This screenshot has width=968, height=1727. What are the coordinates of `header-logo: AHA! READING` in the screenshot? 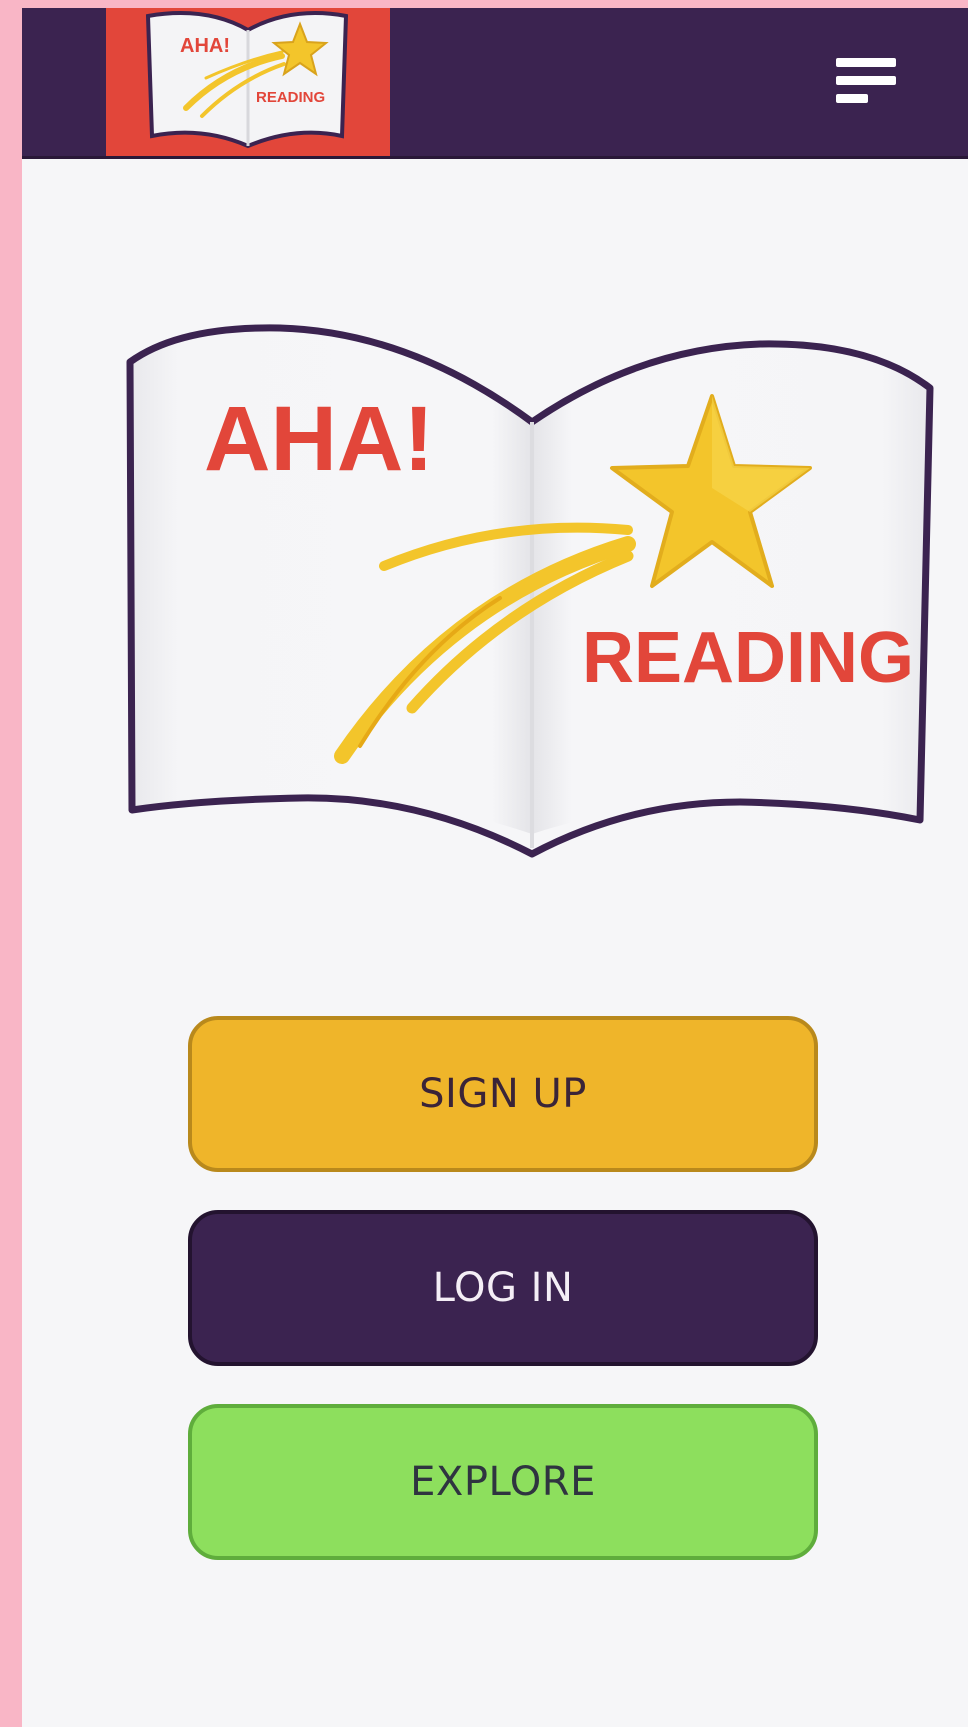 It's located at (248, 82).